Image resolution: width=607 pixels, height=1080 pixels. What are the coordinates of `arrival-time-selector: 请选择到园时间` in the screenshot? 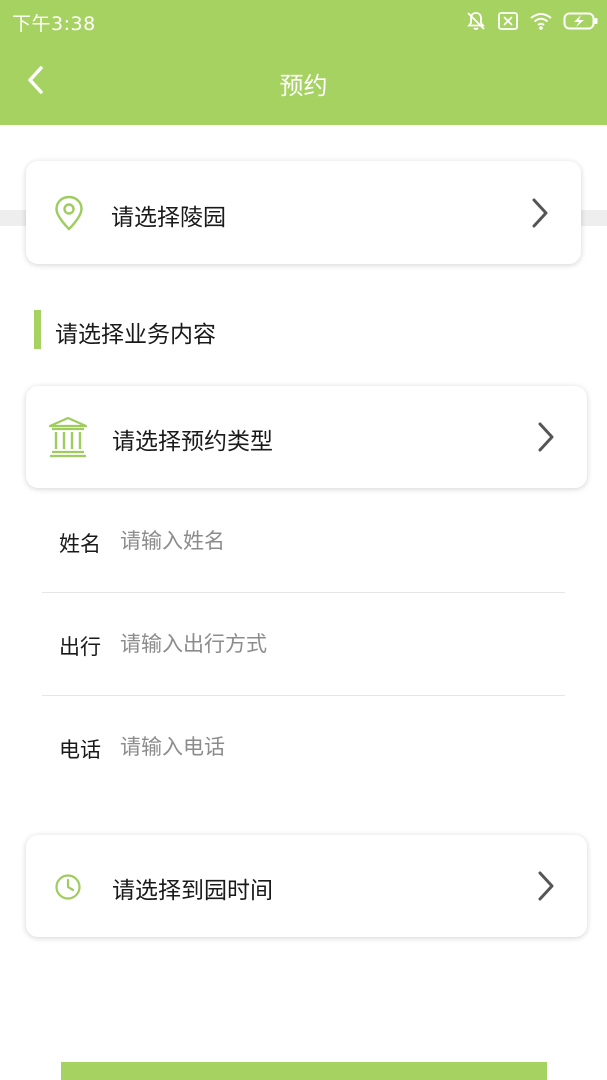 It's located at (306, 886).